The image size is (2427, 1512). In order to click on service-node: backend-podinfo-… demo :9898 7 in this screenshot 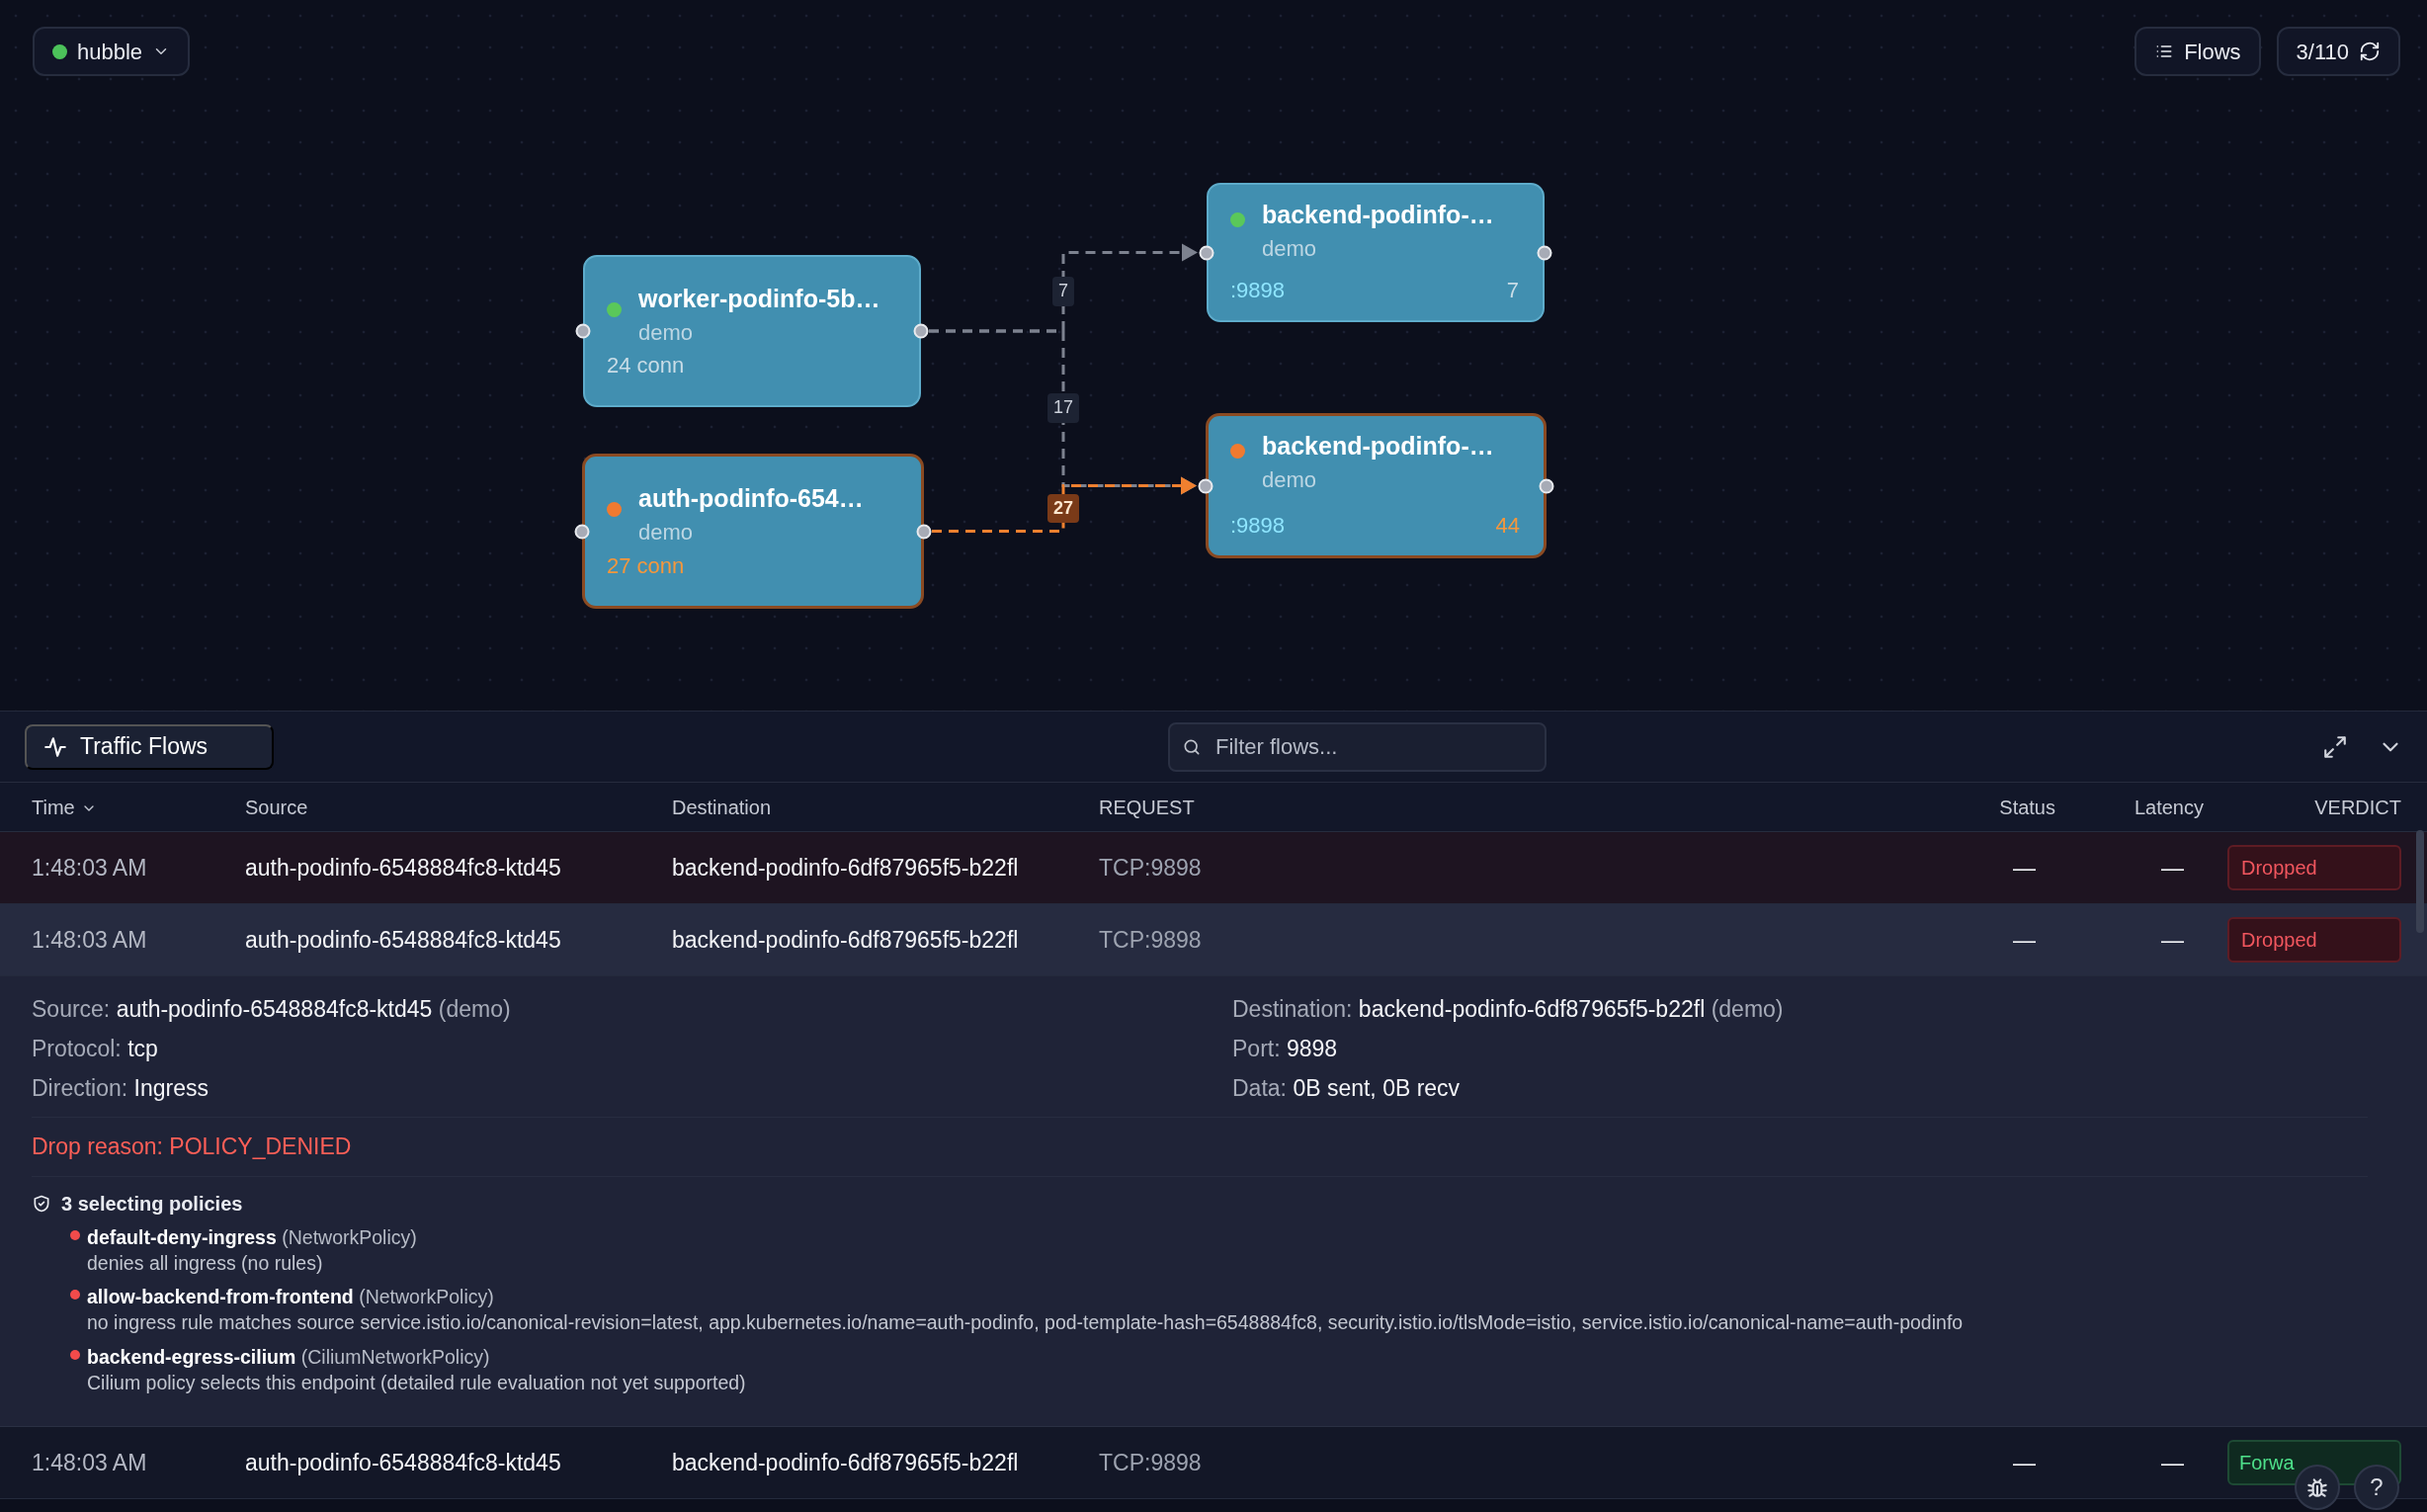, I will do `click(1376, 252)`.